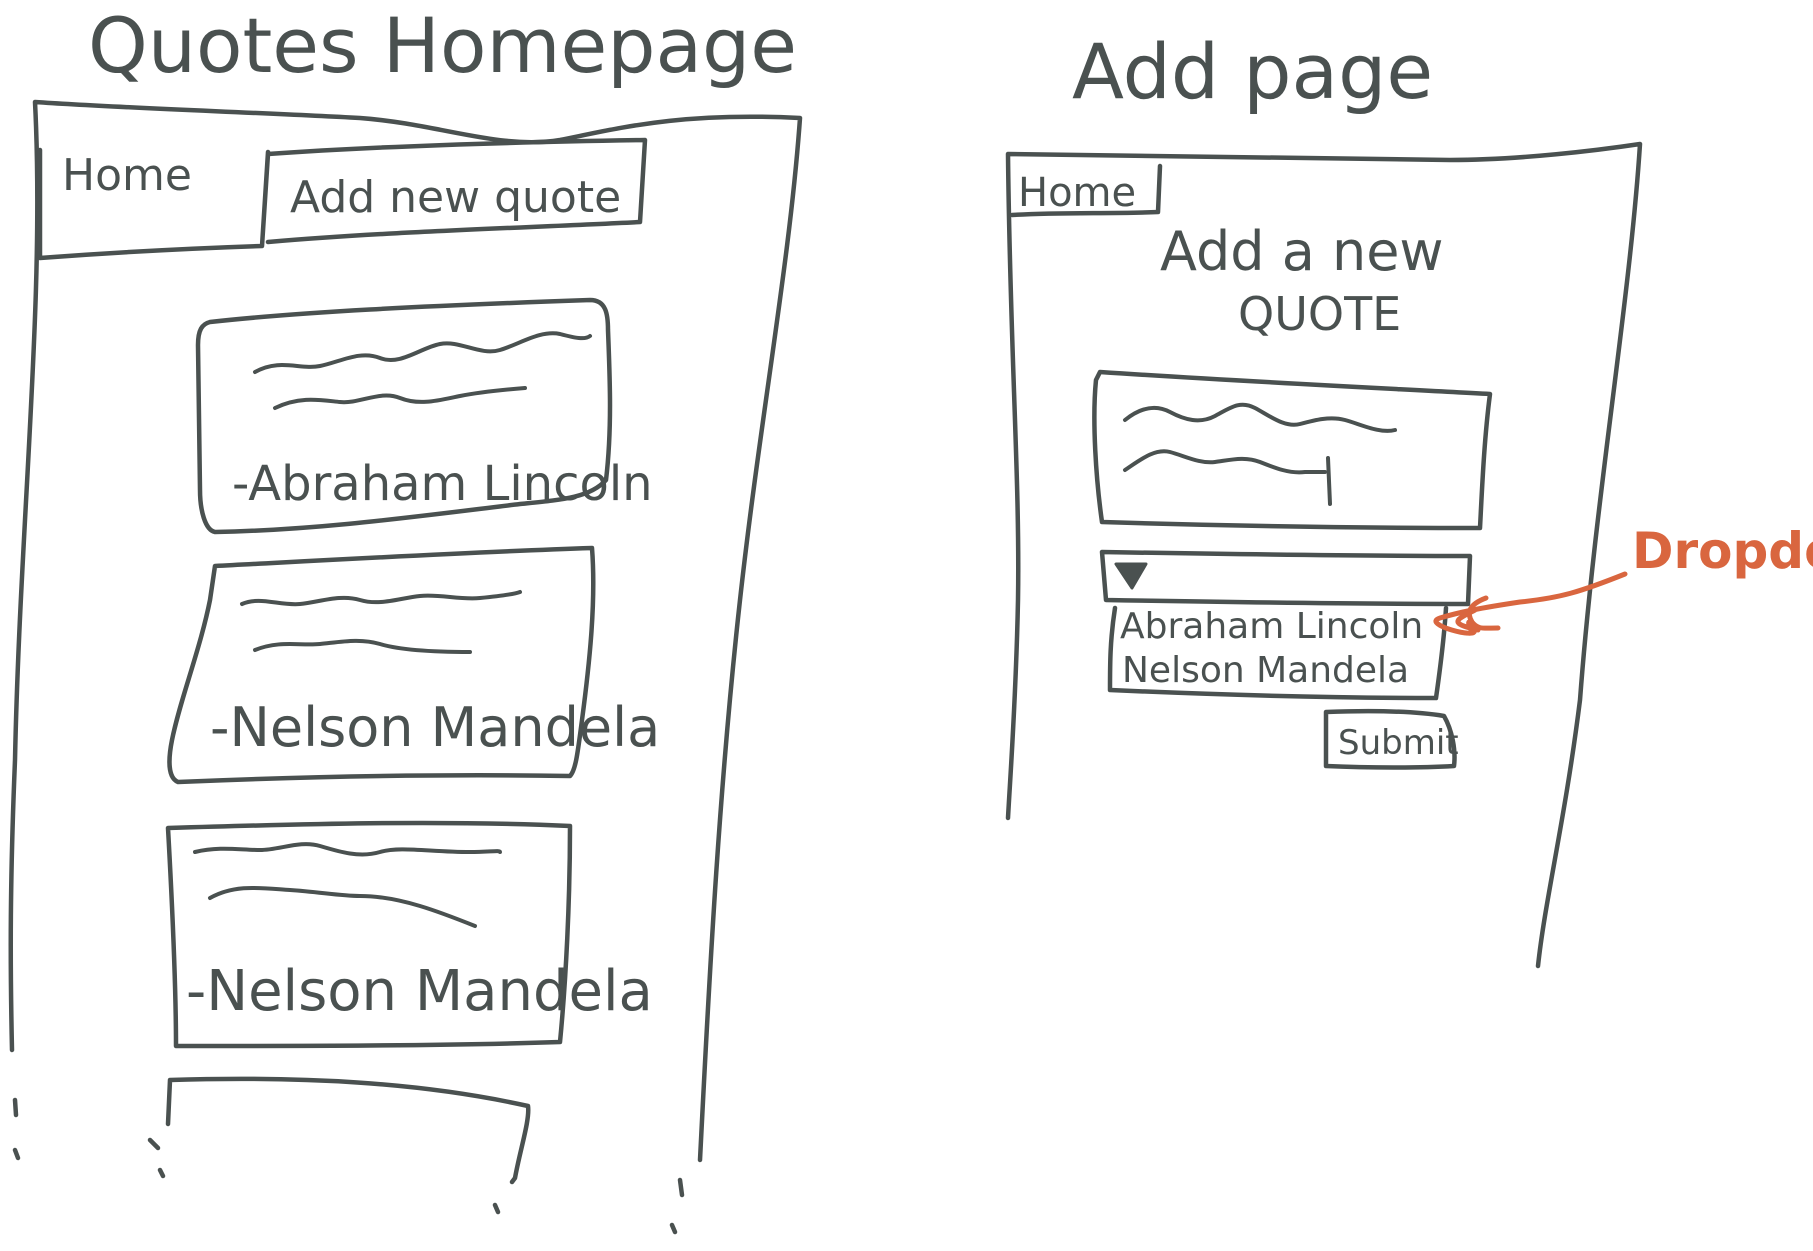 The height and width of the screenshot is (1251, 1813). I want to click on home-nav-home-tab: Home, so click(127, 175).